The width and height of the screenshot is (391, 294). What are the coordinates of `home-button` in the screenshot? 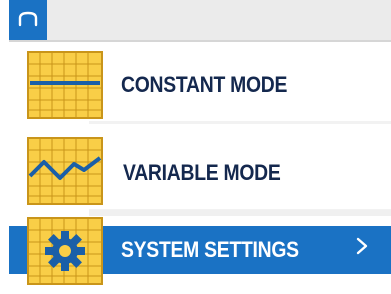 It's located at (28, 20).